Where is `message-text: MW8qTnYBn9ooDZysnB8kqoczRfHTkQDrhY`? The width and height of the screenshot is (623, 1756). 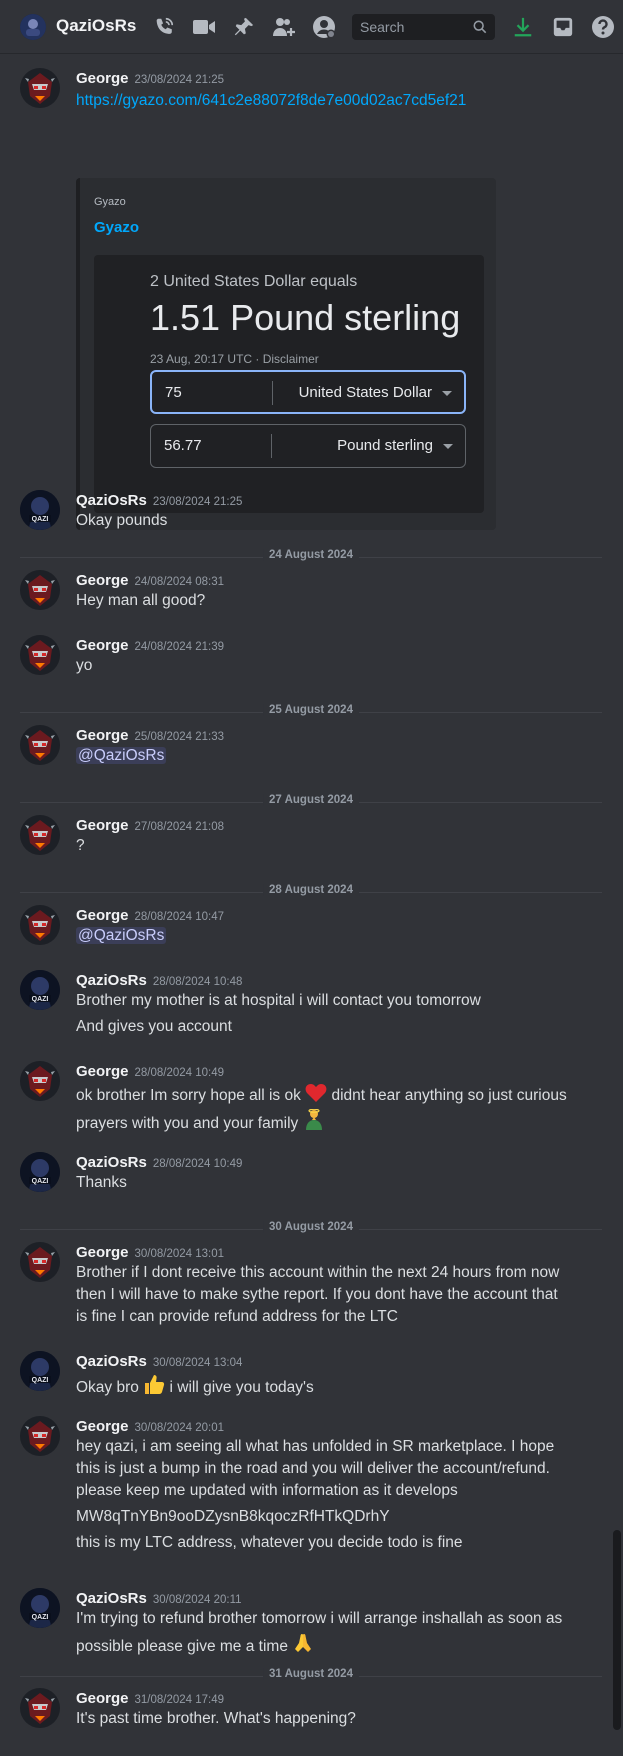
message-text: MW8qTnYBn9ooDZysnB8kqoczRfHTkQDrhY is located at coordinates (233, 1516).